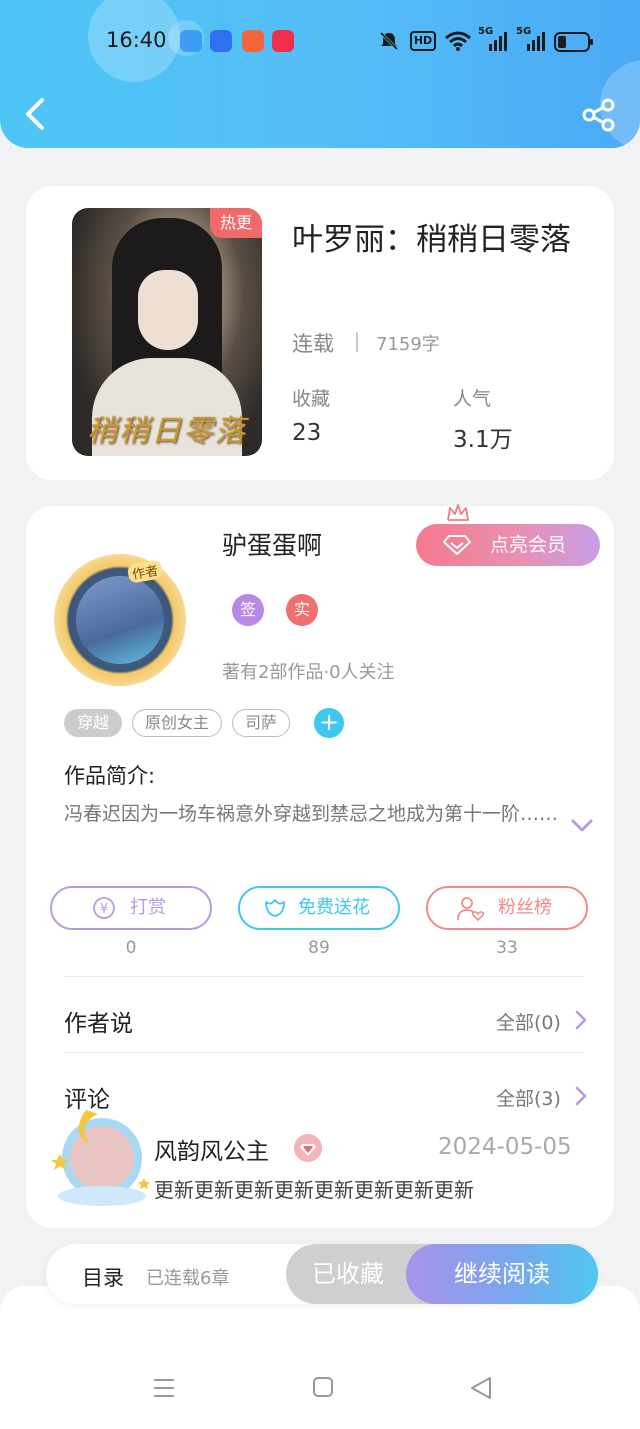 The image size is (640, 1429). I want to click on back-icon, so click(481, 1388).